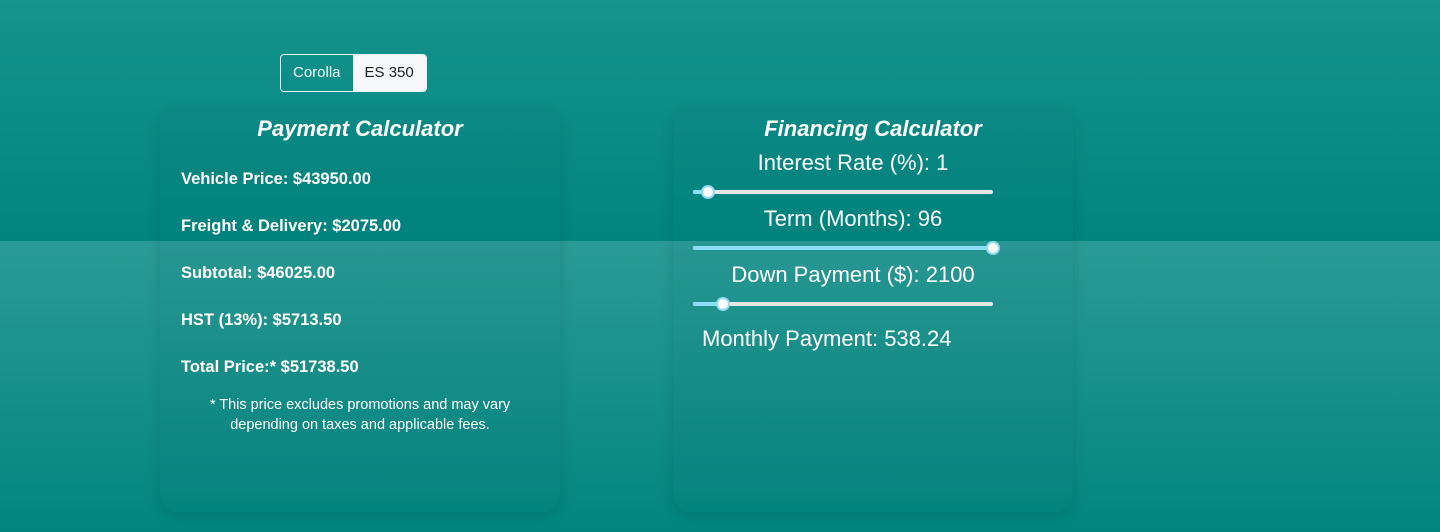  I want to click on down-payment-slider, so click(843, 304).